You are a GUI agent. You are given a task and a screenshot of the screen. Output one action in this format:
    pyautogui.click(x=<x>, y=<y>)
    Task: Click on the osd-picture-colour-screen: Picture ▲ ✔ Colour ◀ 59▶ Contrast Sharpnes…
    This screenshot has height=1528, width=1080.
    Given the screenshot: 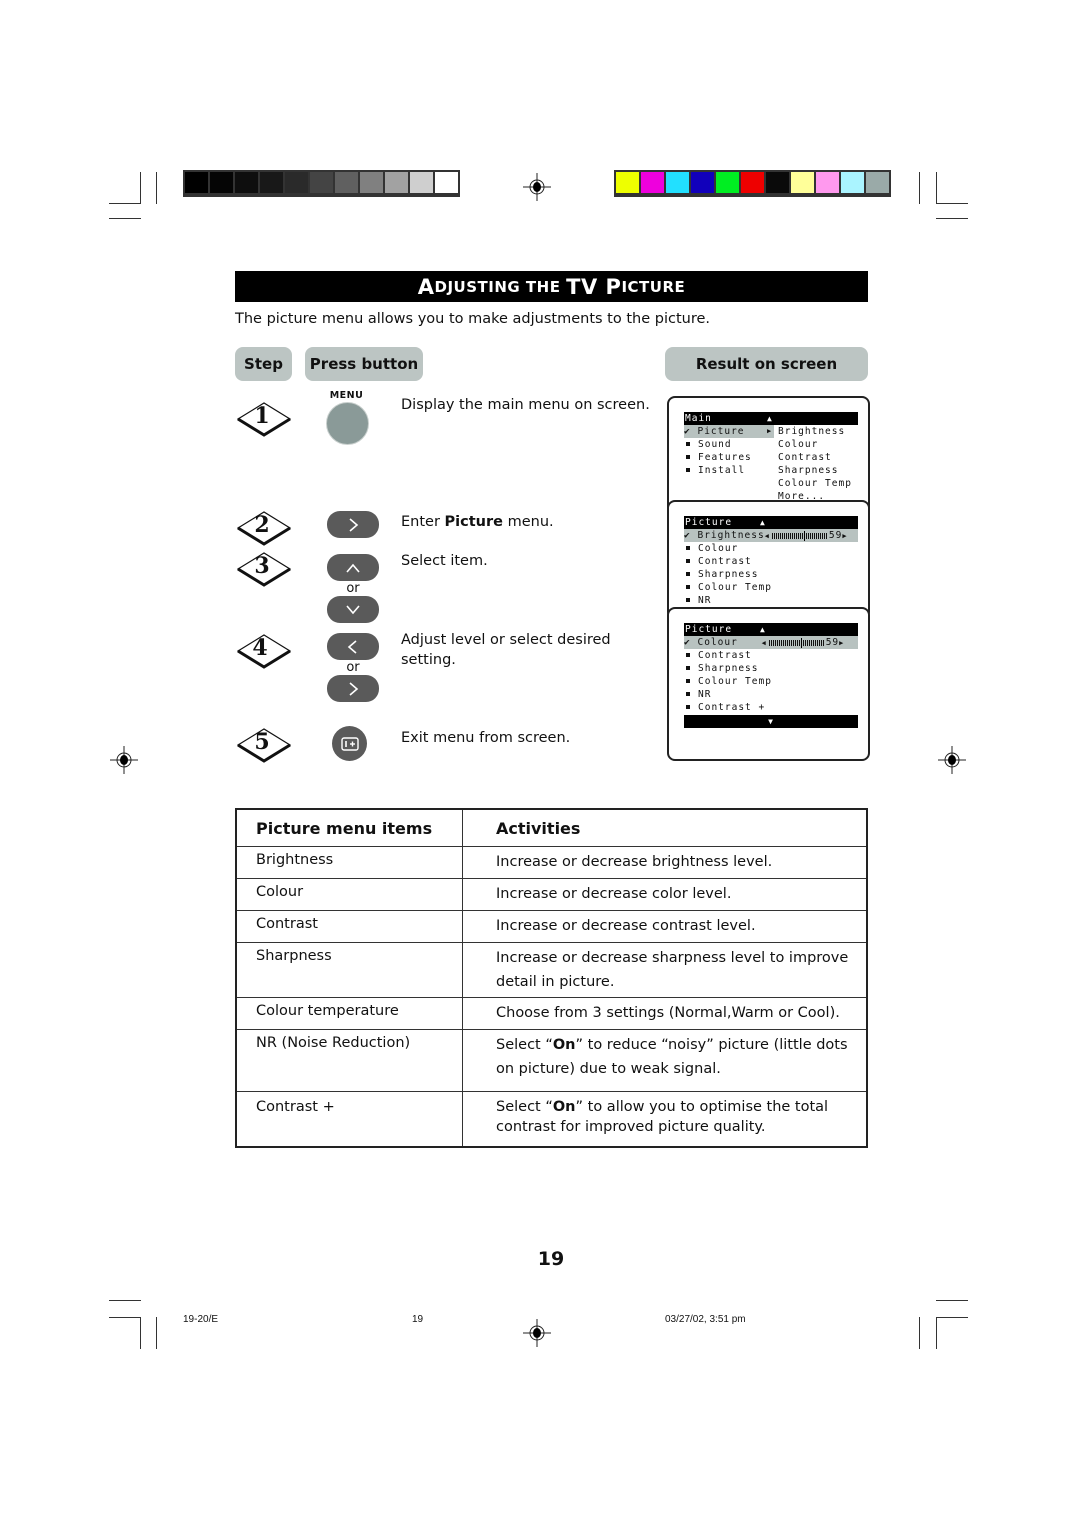 What is the action you would take?
    pyautogui.click(x=768, y=684)
    